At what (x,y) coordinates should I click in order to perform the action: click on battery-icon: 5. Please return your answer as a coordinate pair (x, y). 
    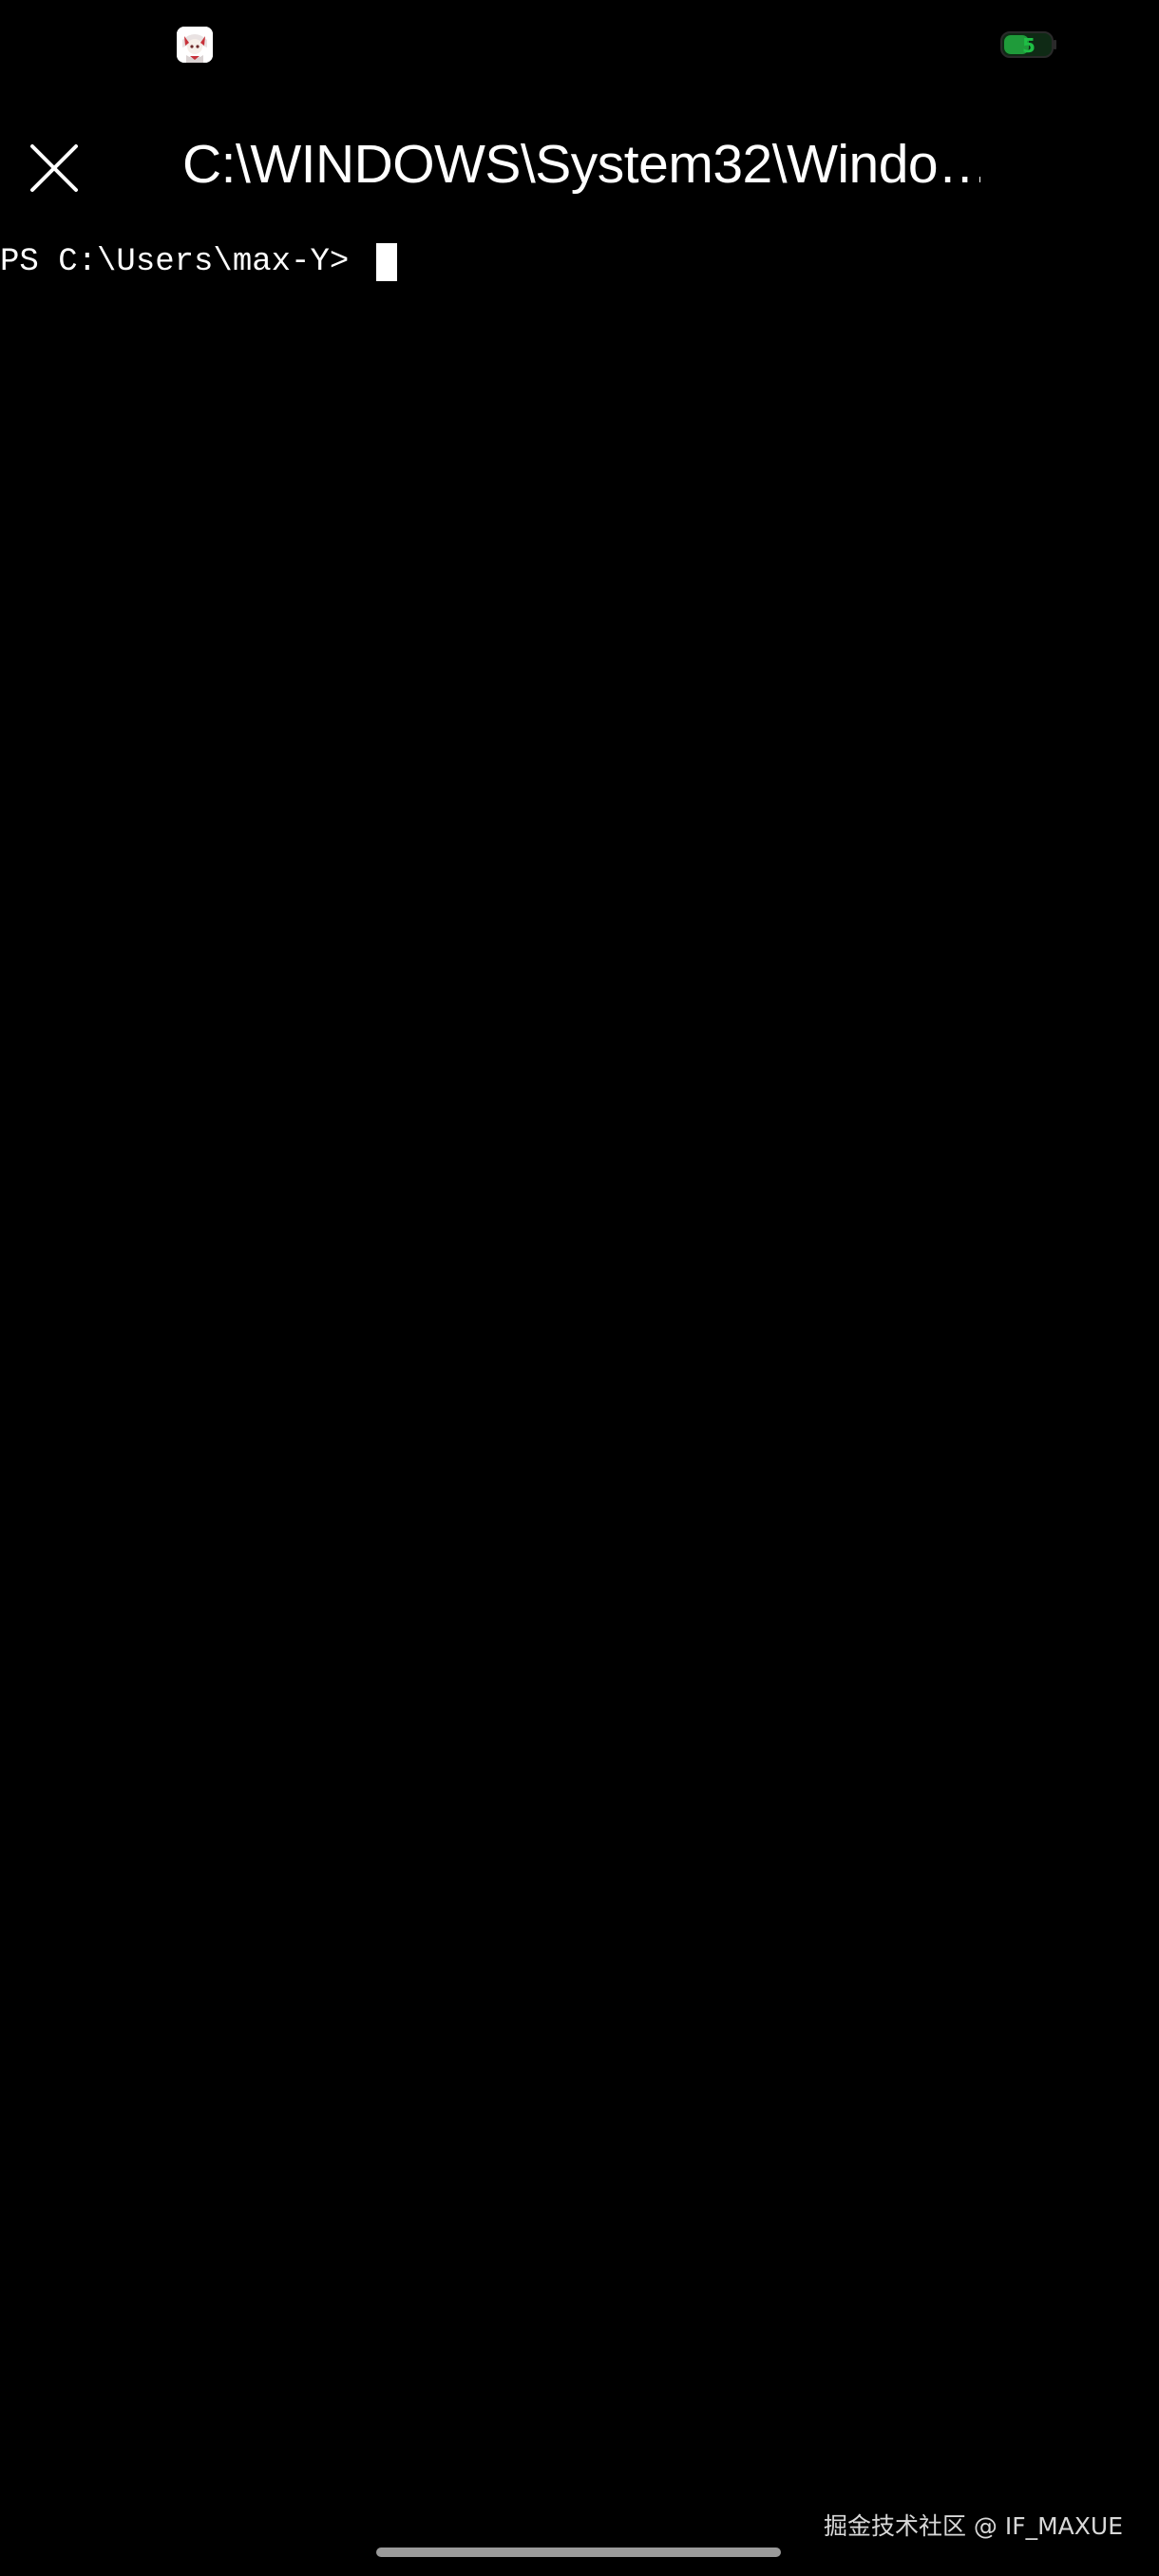
    Looking at the image, I should click on (1028, 44).